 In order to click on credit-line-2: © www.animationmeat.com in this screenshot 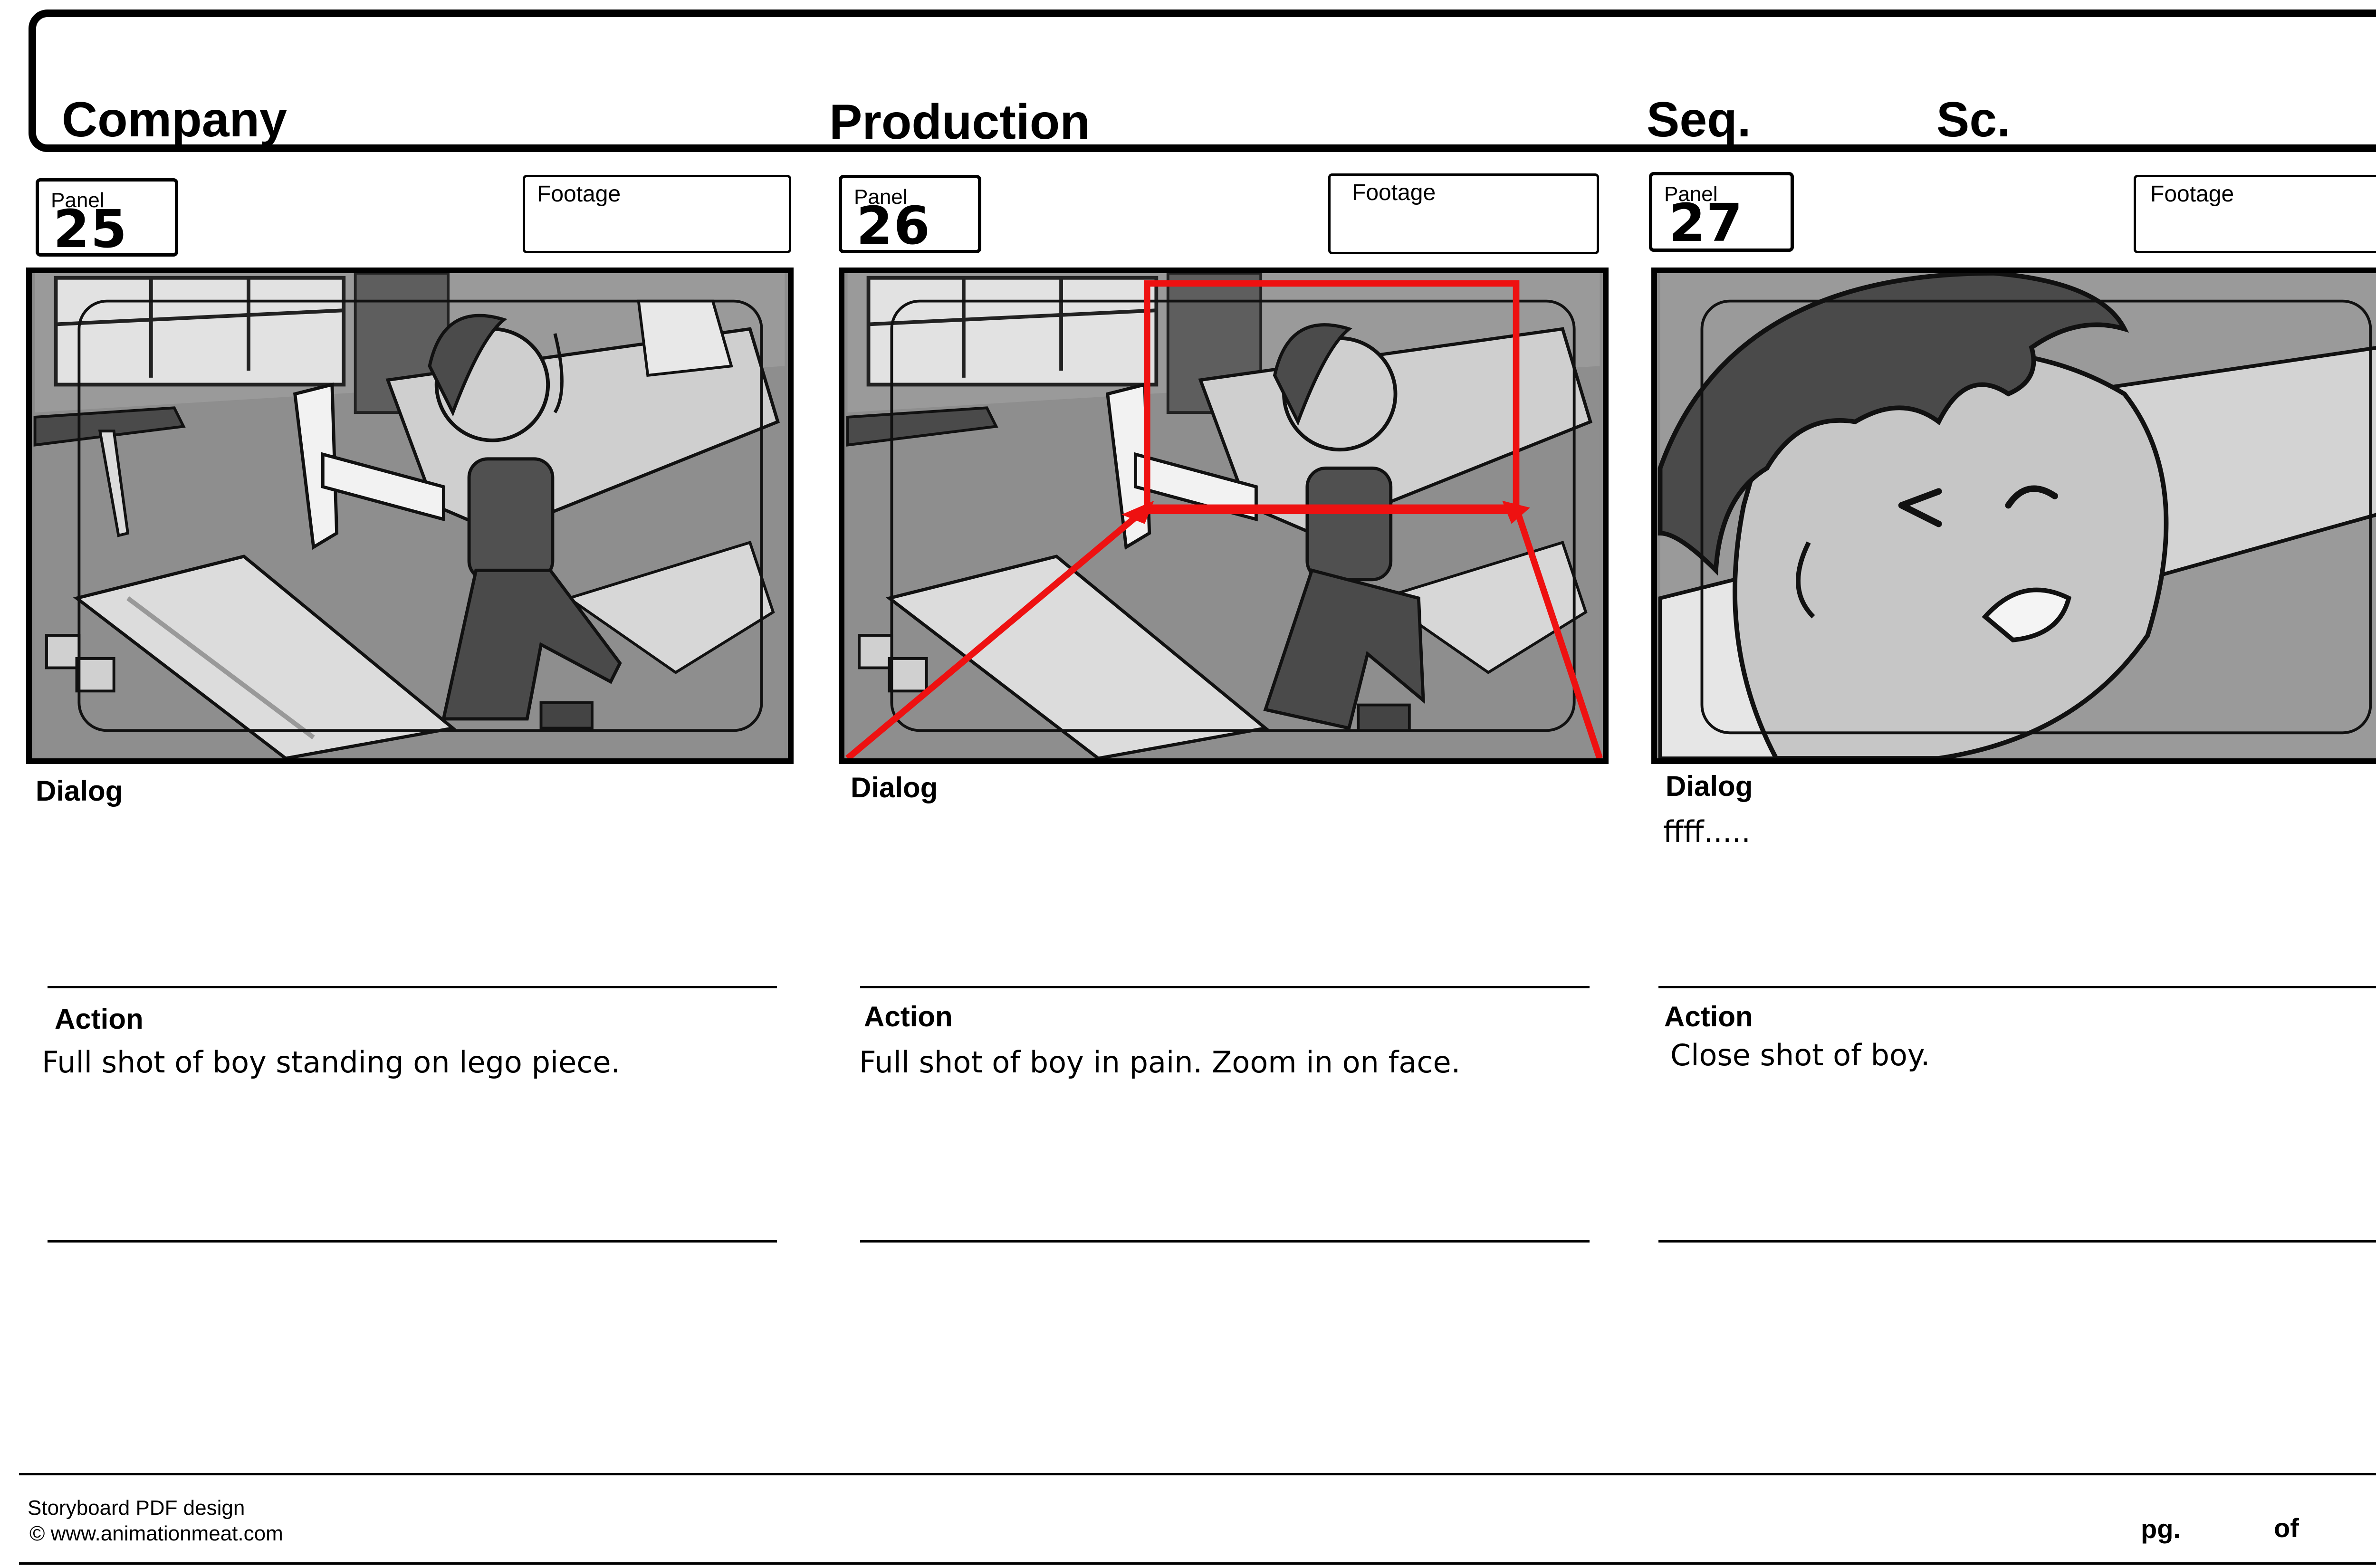, I will do `click(156, 1534)`.